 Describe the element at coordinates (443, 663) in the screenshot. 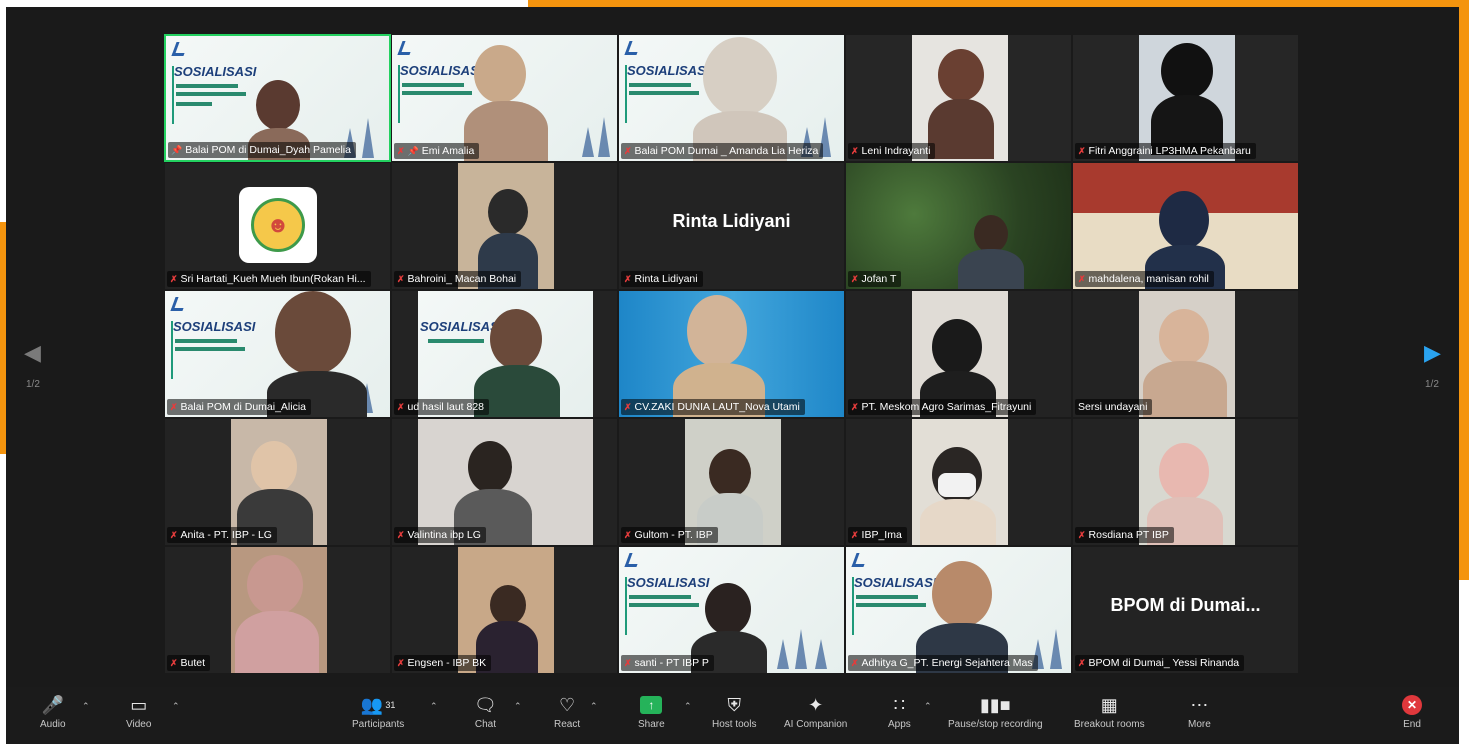

I see `participant-name-tag: ✗ Engsen - IBP BK` at that location.